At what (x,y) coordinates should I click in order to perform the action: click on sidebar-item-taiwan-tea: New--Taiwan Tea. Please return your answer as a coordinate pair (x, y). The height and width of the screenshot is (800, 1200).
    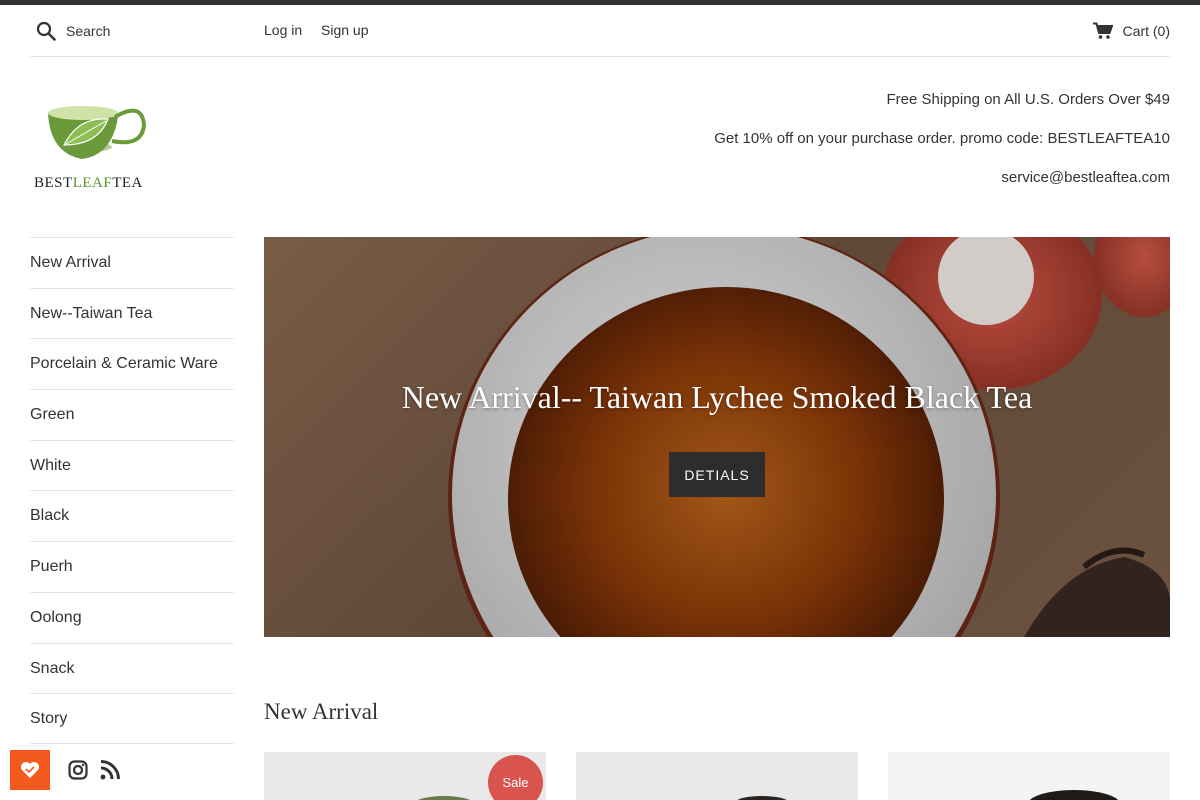
    Looking at the image, I should click on (132, 313).